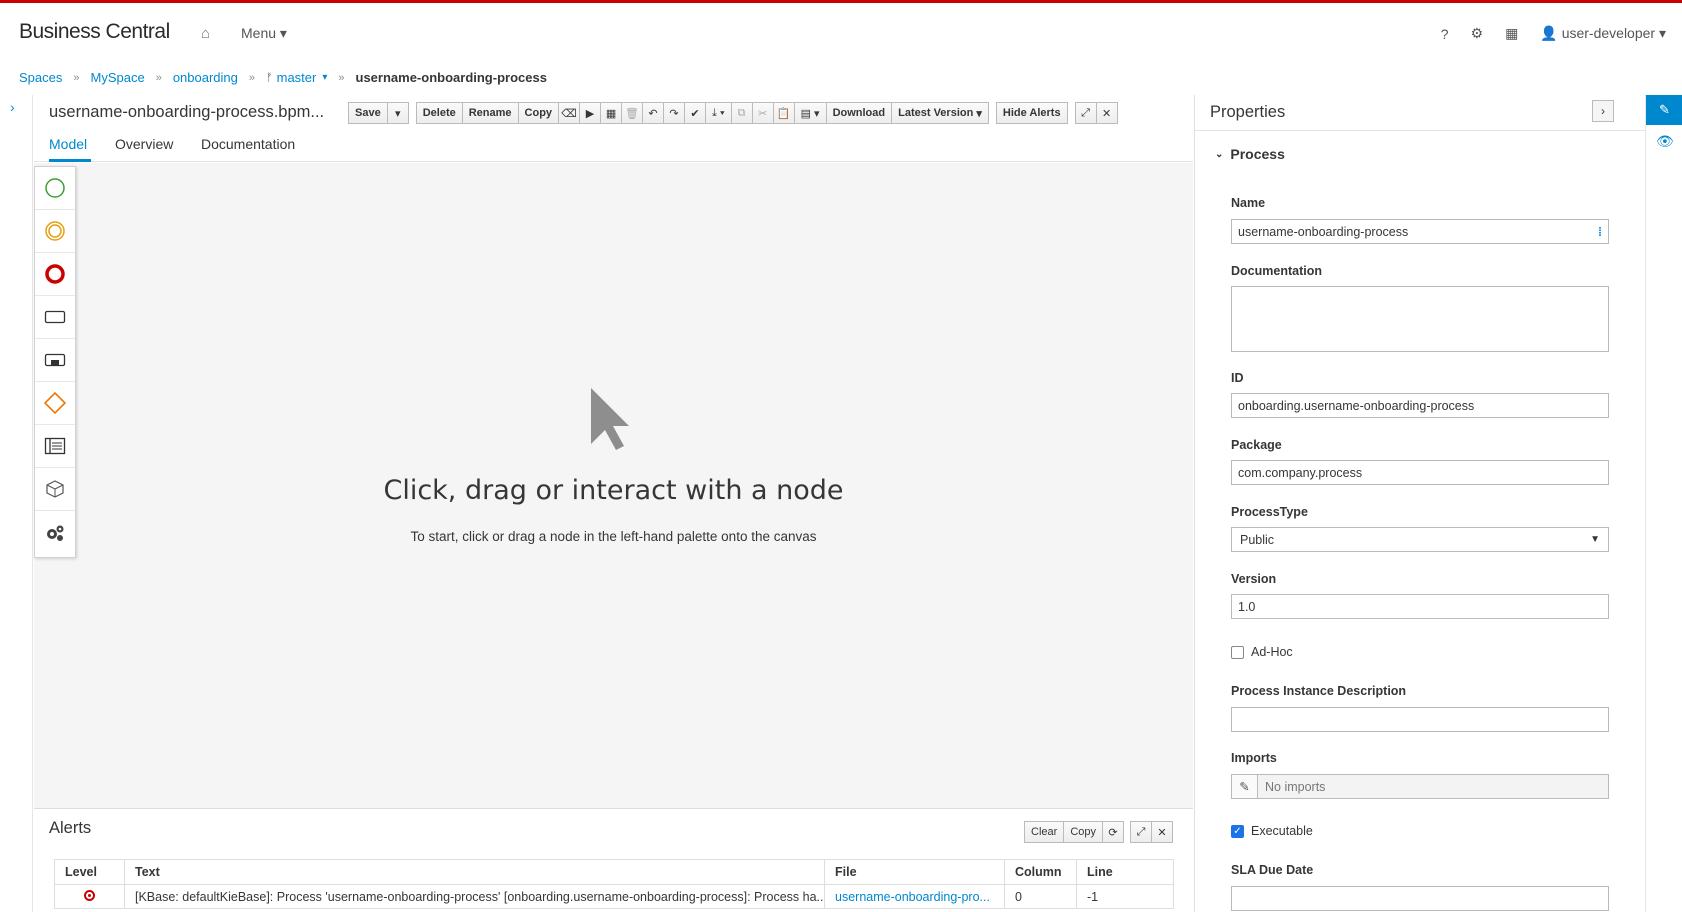  I want to click on alert-level-cell, so click(89, 896).